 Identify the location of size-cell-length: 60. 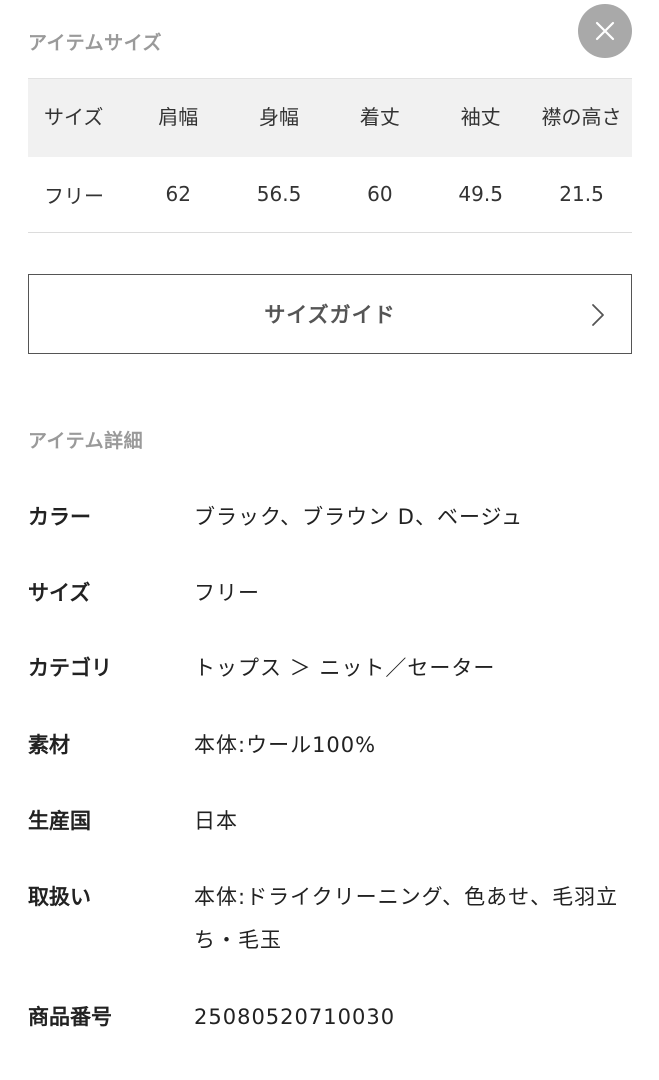
(380, 194).